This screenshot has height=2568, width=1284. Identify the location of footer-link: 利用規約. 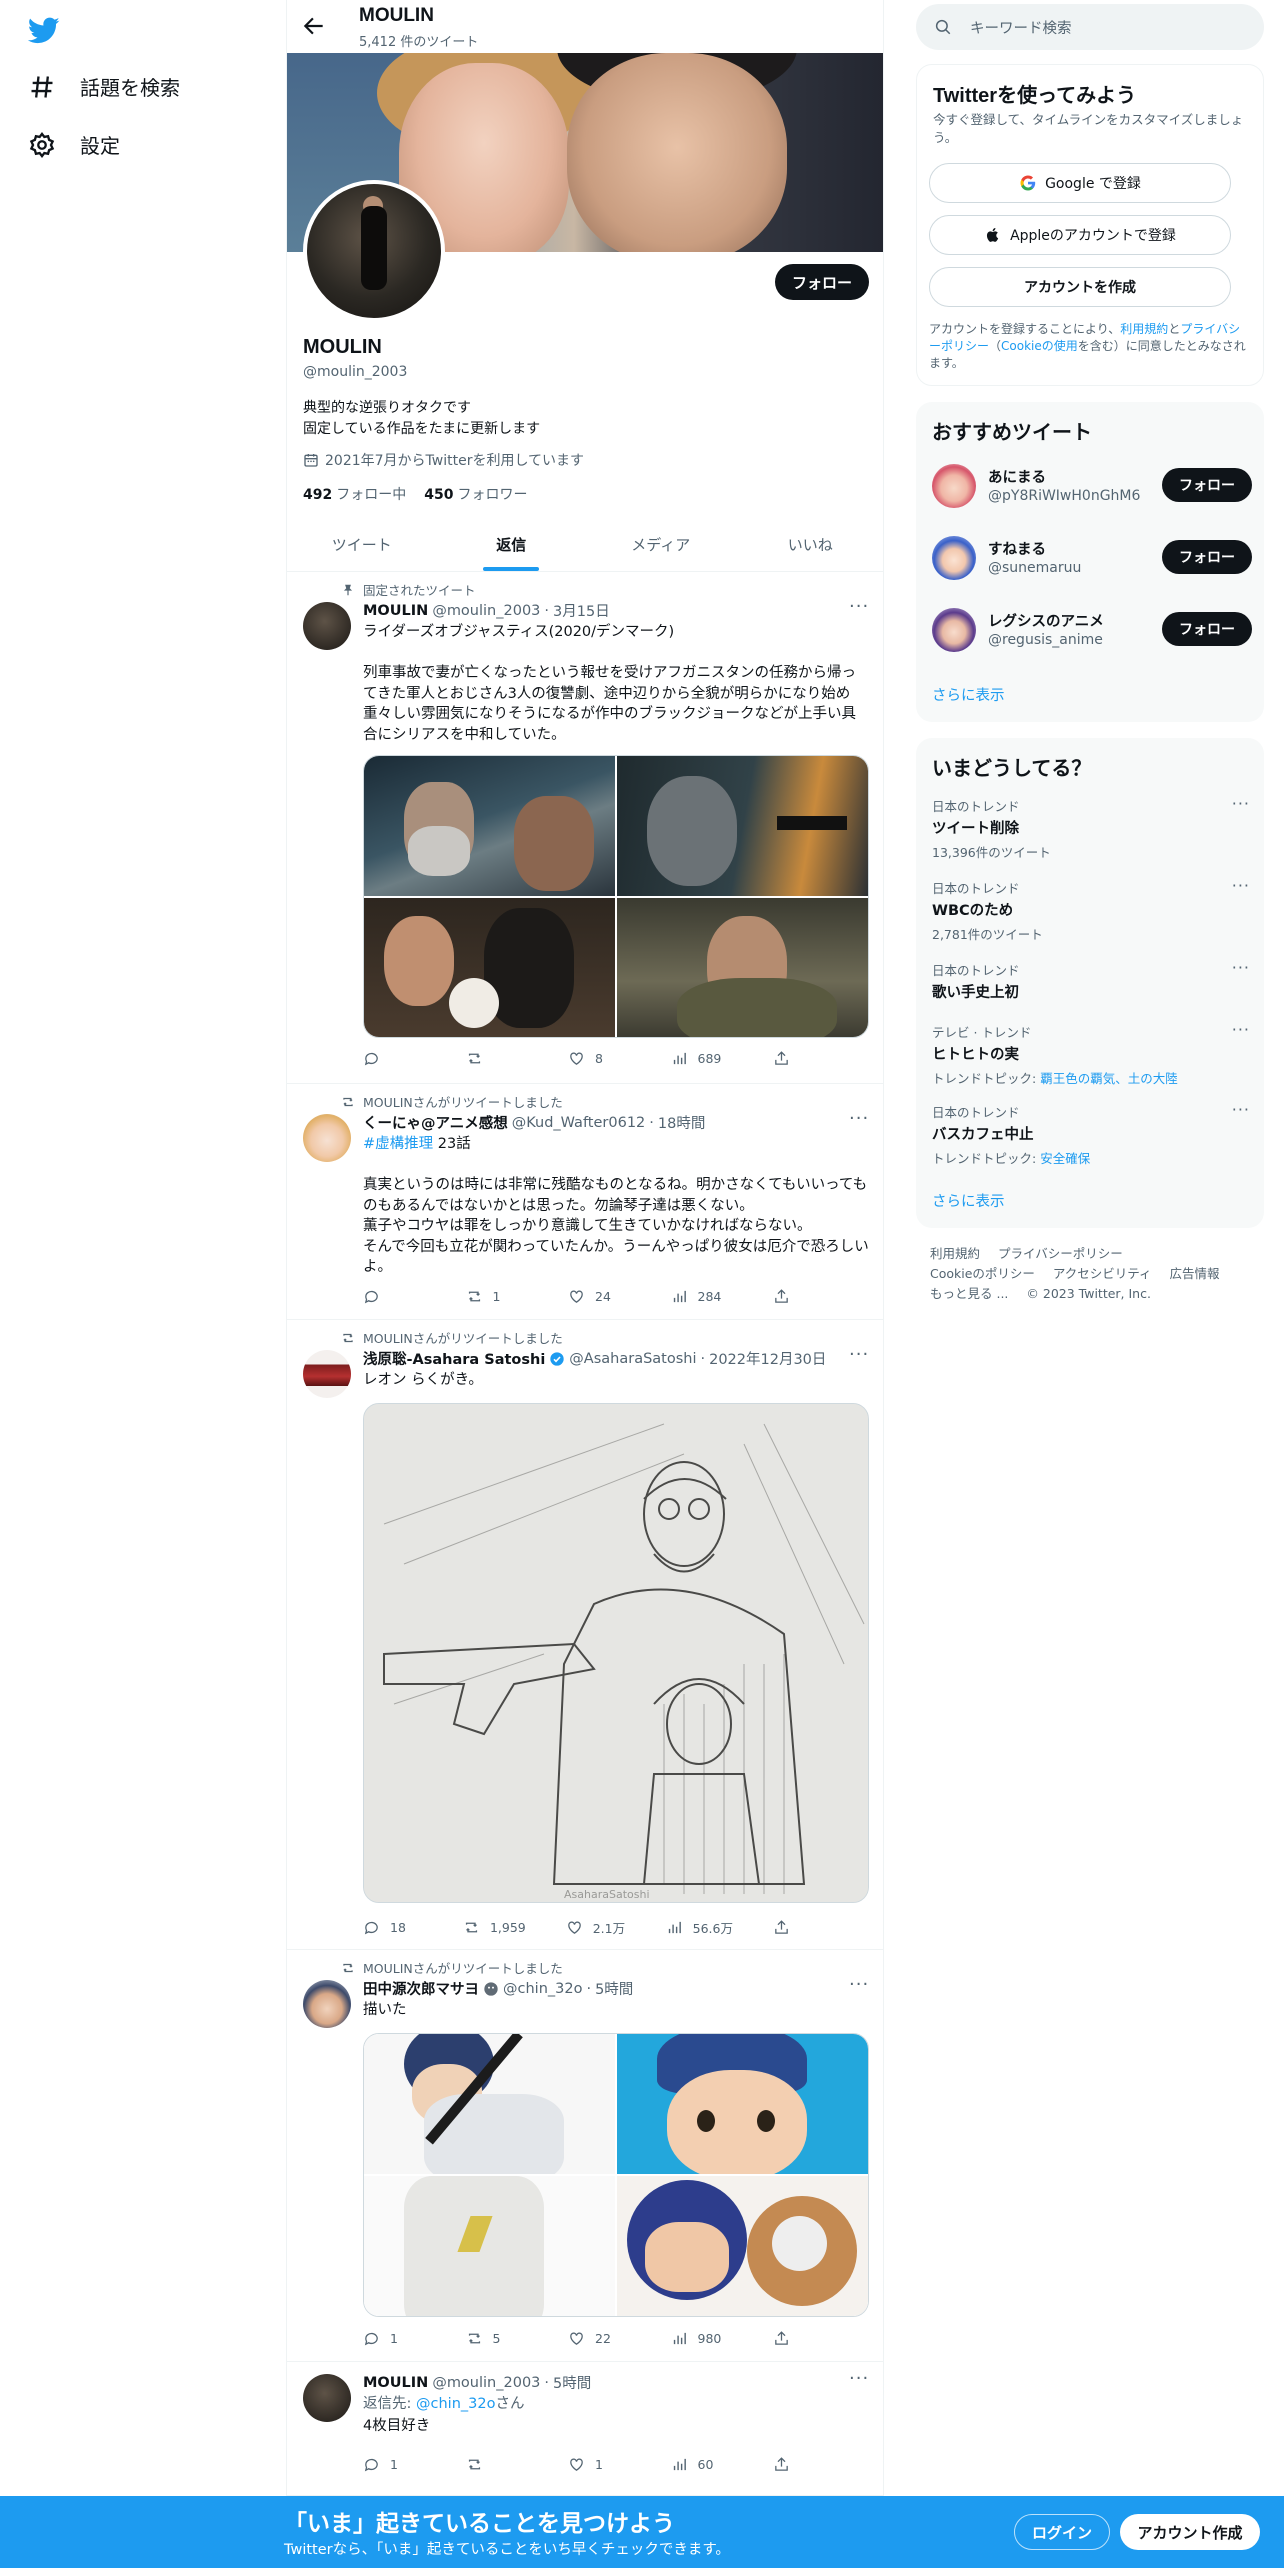
(955, 1253).